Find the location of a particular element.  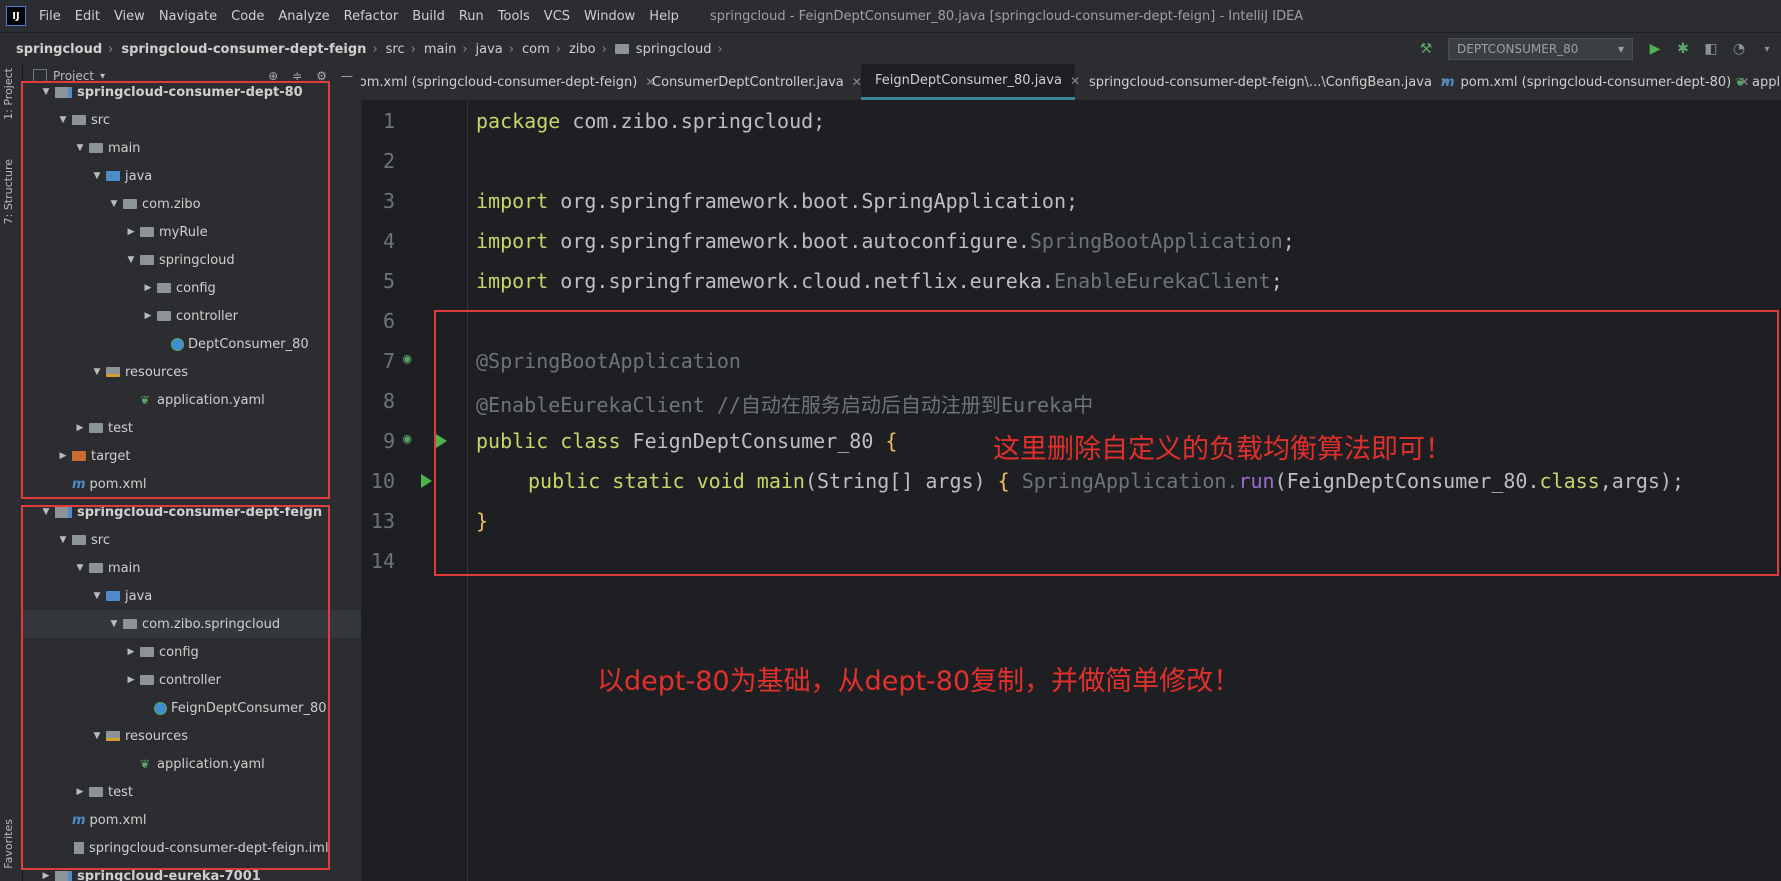

menu-vcs: VCS is located at coordinates (557, 16).